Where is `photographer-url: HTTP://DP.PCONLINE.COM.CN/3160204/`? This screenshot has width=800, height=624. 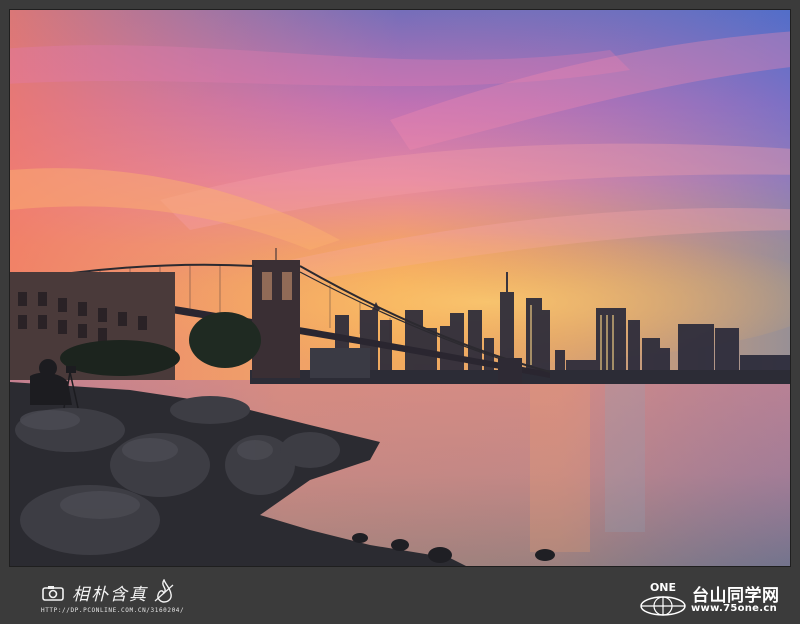
photographer-url: HTTP://DP.PCONLINE.COM.CN/3160204/ is located at coordinates (113, 610).